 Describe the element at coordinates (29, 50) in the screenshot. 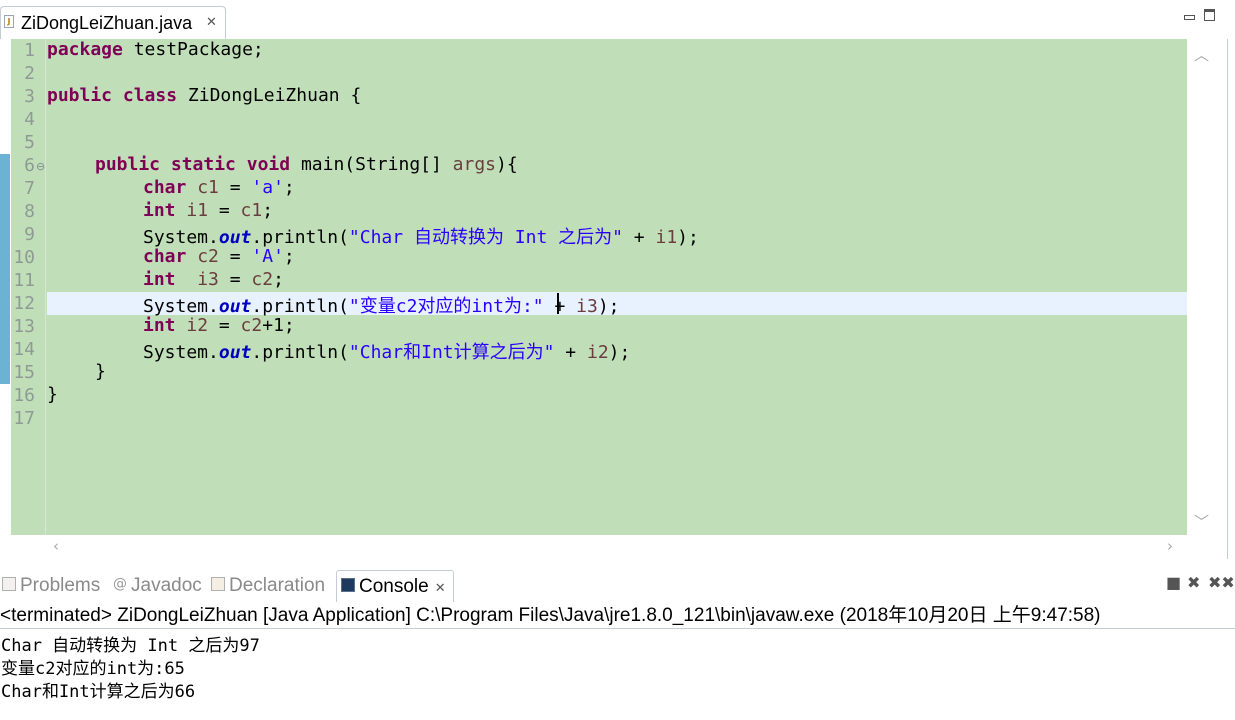

I see `line-number: 1` at that location.